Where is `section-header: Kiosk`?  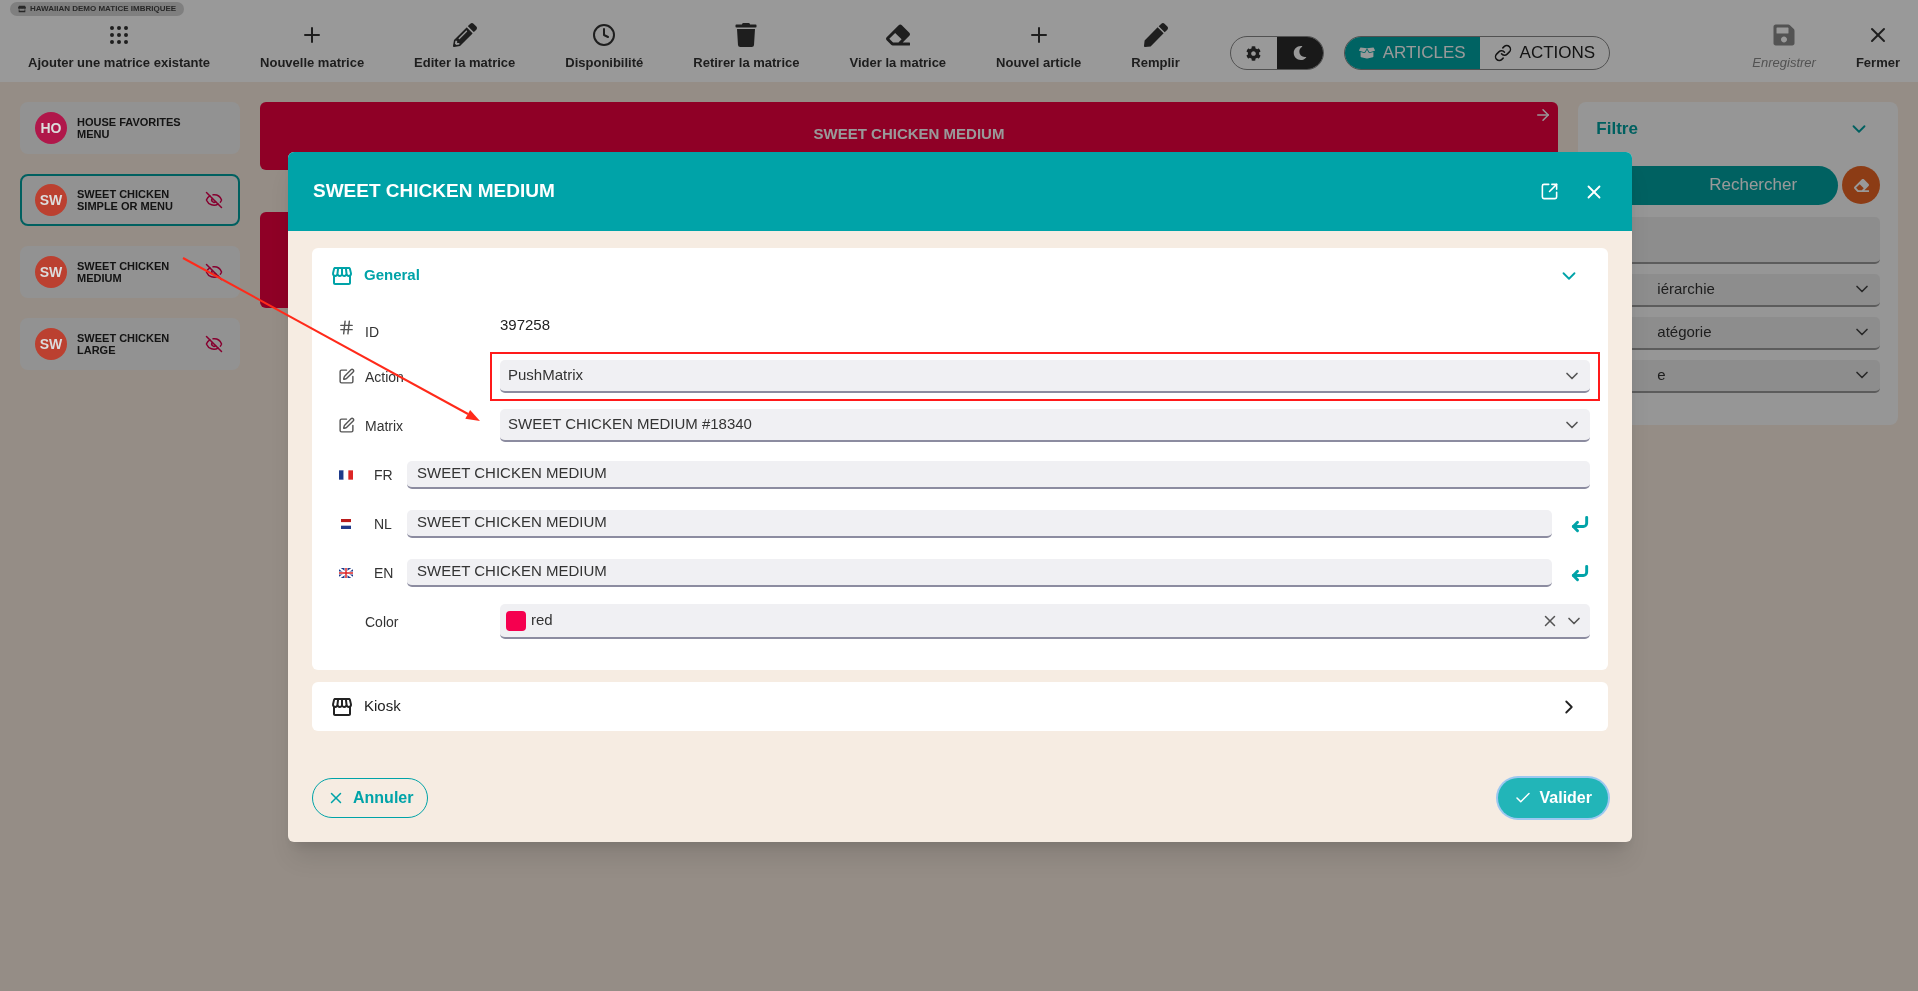 section-header: Kiosk is located at coordinates (960, 706).